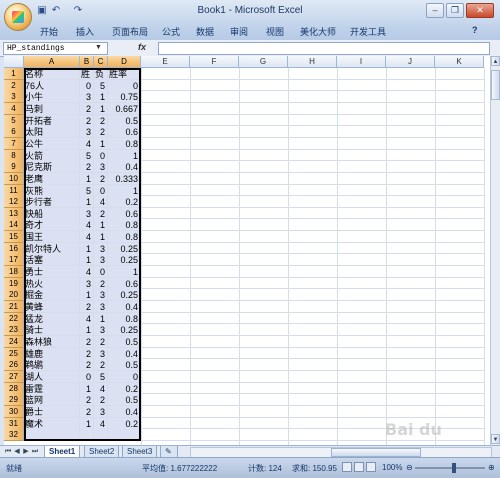 Image resolution: width=500 pixels, height=478 pixels. What do you see at coordinates (52, 283) in the screenshot?
I see `data-cell: 热火` at bounding box center [52, 283].